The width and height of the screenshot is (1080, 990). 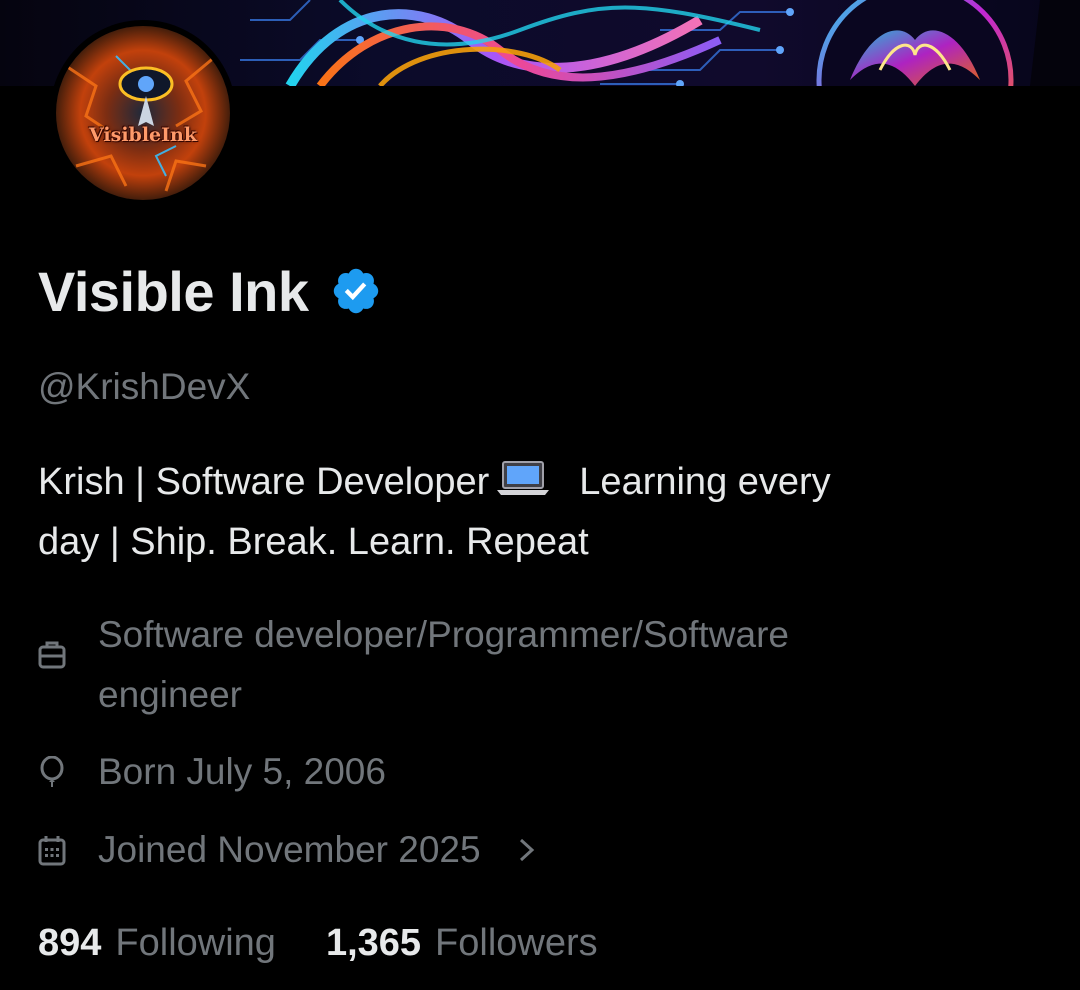 What do you see at coordinates (242, 771) in the screenshot?
I see `birthday-text: Born July 5, 2006` at bounding box center [242, 771].